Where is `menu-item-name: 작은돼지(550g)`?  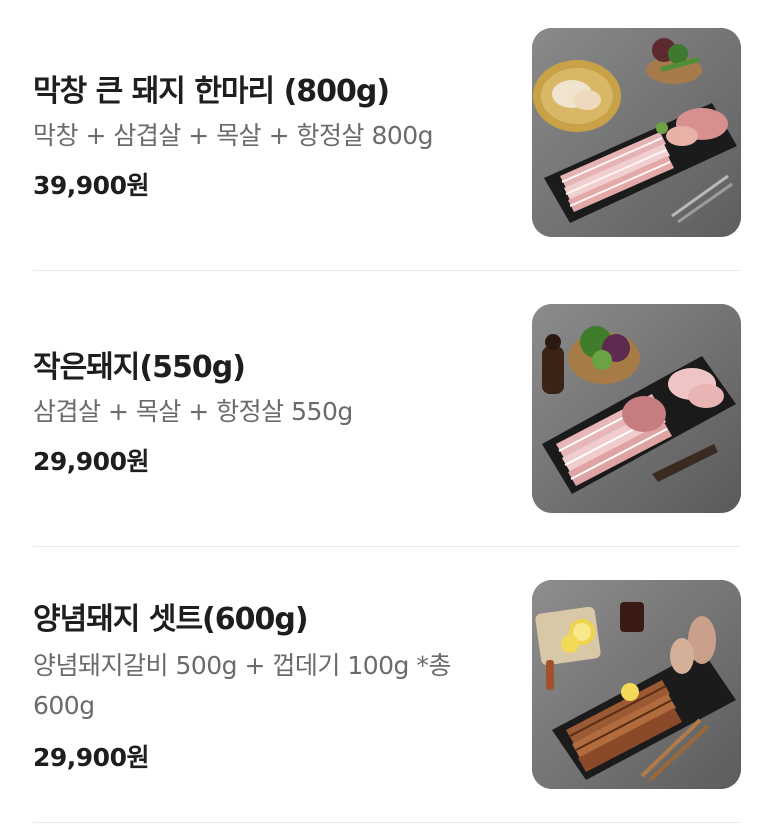
menu-item-name: 작은돼지(550g) is located at coordinates (139, 367).